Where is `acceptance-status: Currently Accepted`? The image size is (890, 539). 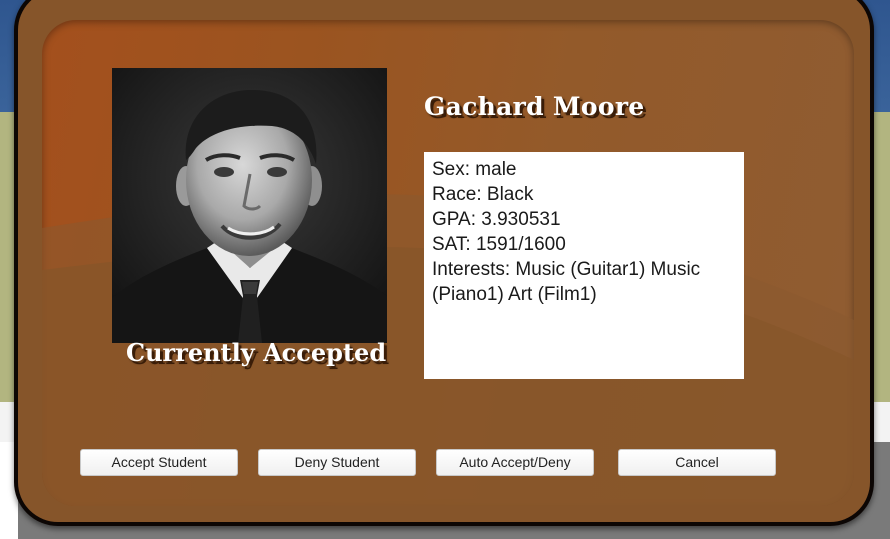
acceptance-status: Currently Accepted is located at coordinates (256, 352).